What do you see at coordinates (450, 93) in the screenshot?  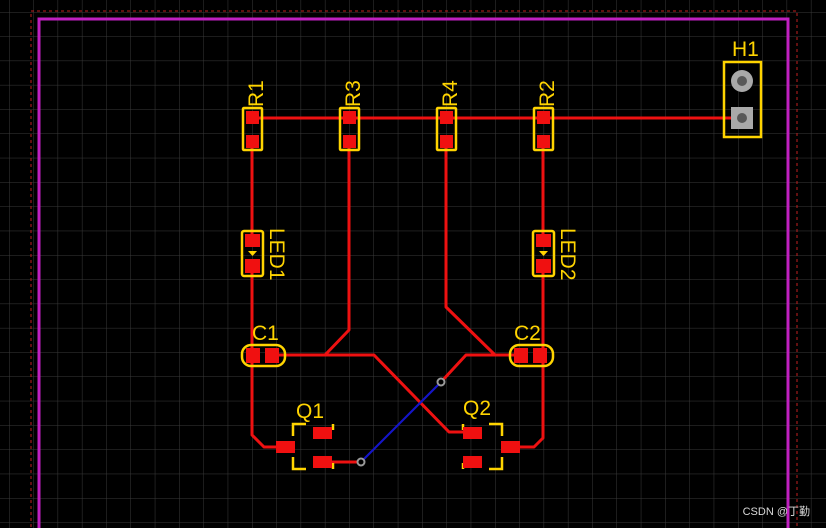 I see `r4-designator: R4` at bounding box center [450, 93].